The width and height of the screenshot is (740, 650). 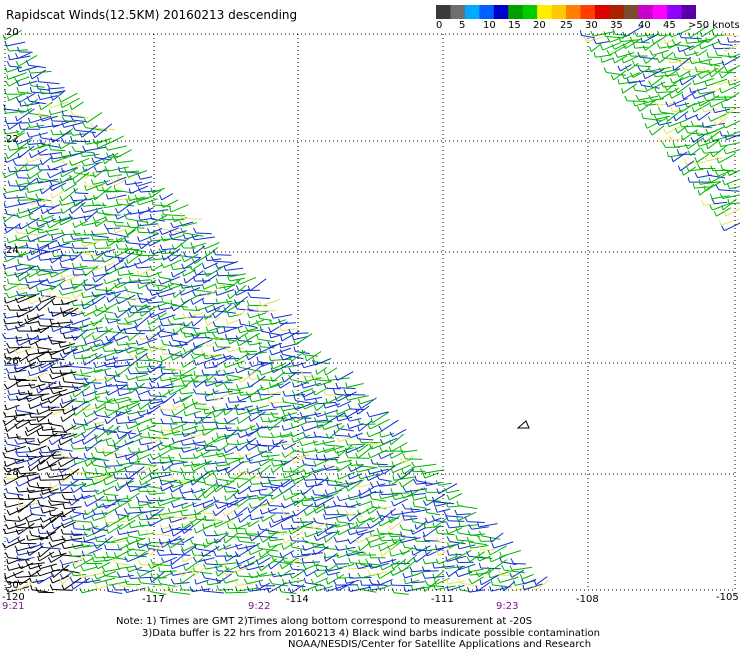 What do you see at coordinates (259, 606) in the screenshot?
I see `time-label-2: 9:22` at bounding box center [259, 606].